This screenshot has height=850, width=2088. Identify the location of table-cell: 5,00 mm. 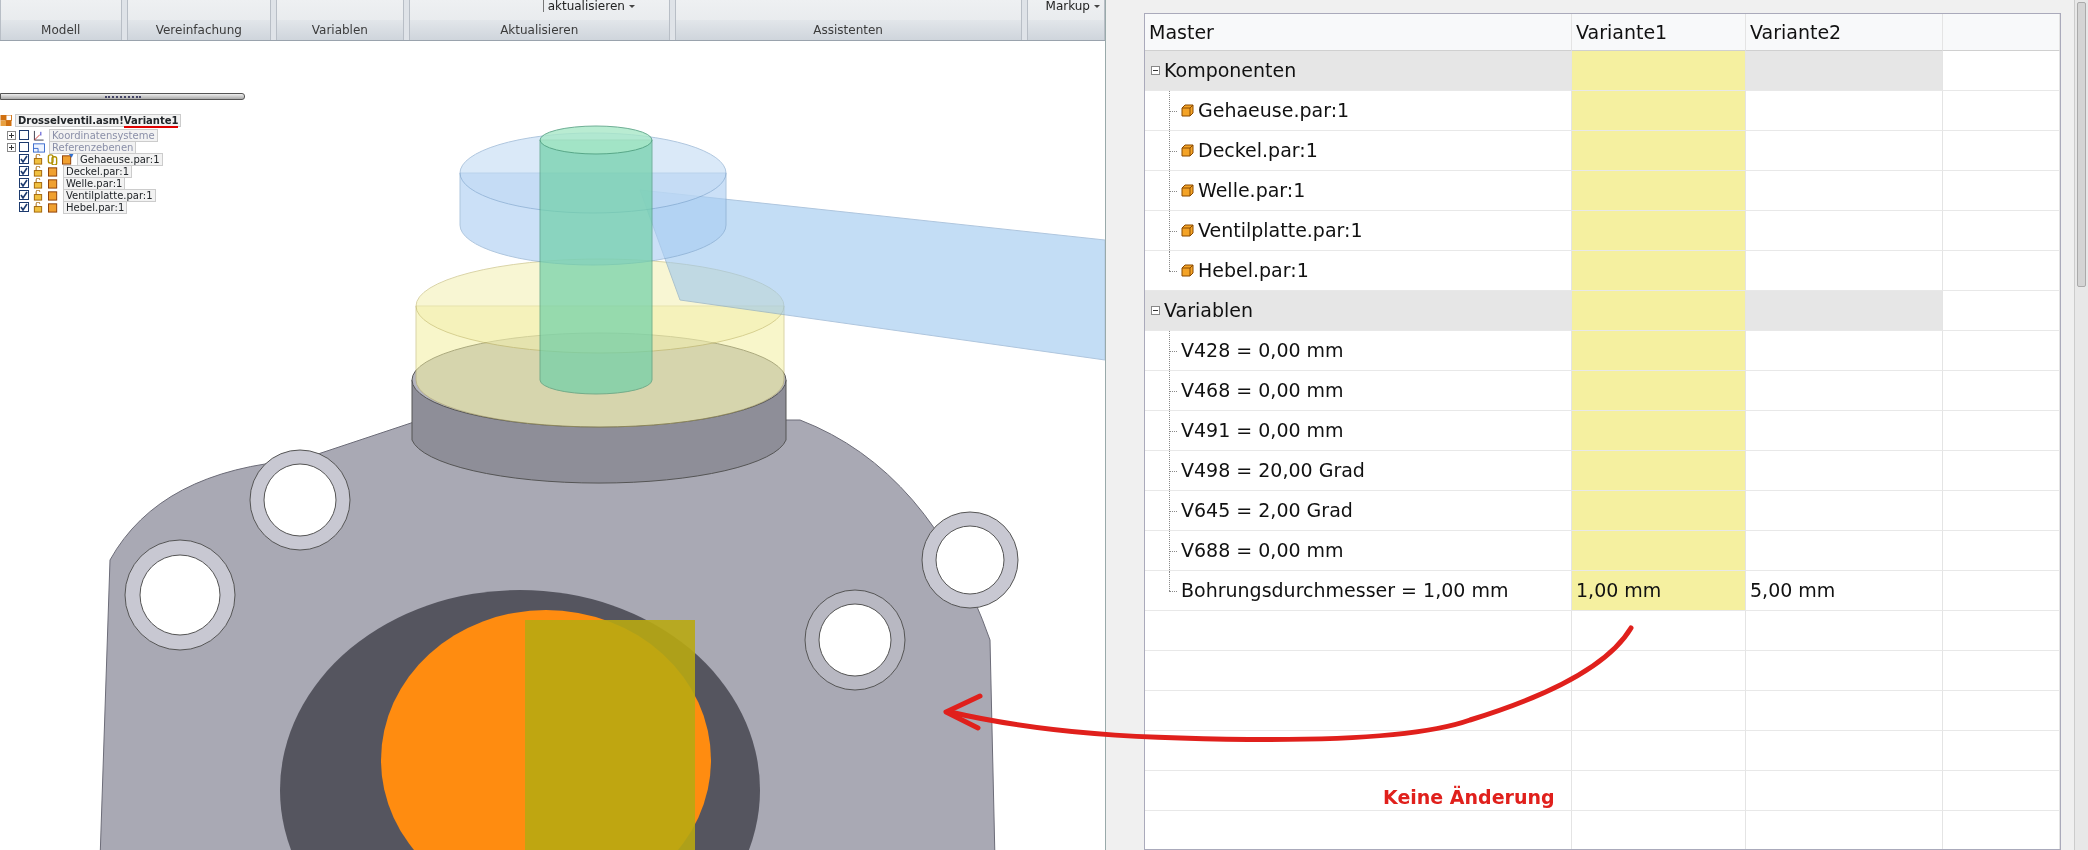
(1844, 591).